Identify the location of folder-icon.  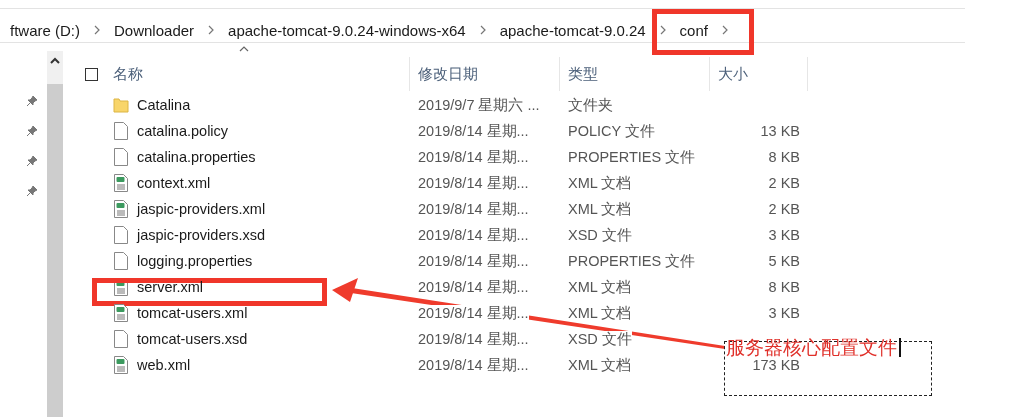
(121, 105).